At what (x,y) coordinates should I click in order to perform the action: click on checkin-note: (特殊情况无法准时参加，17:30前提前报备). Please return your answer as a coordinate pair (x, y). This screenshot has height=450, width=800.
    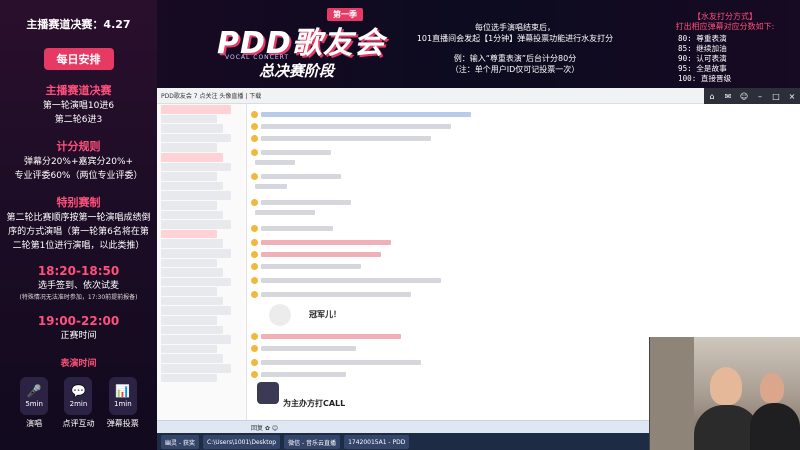
    Looking at the image, I should click on (78, 297).